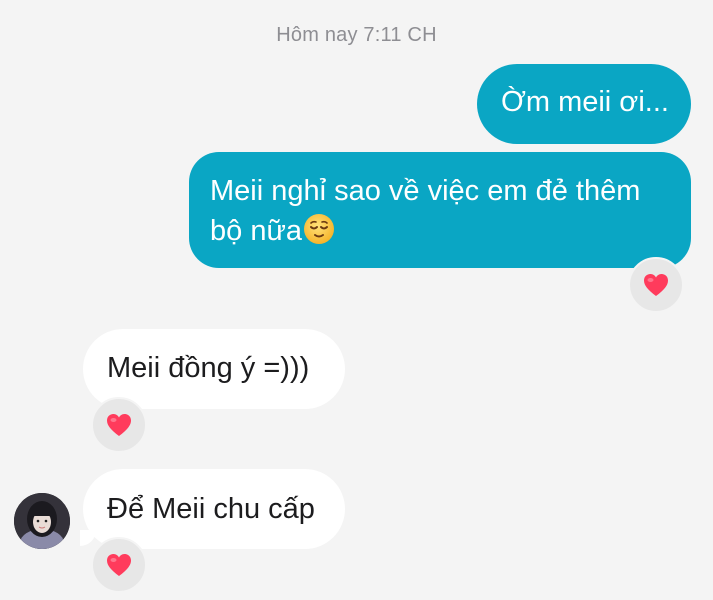 This screenshot has height=600, width=713. I want to click on chat-timestamp: Hôm nay 7:11 CH, so click(356, 35).